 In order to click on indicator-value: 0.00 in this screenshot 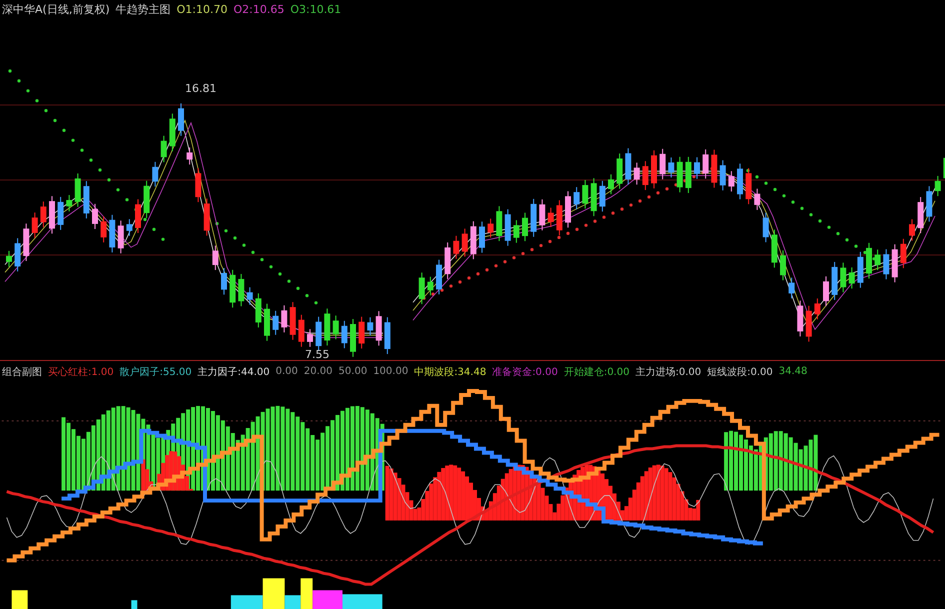, I will do `click(287, 372)`.